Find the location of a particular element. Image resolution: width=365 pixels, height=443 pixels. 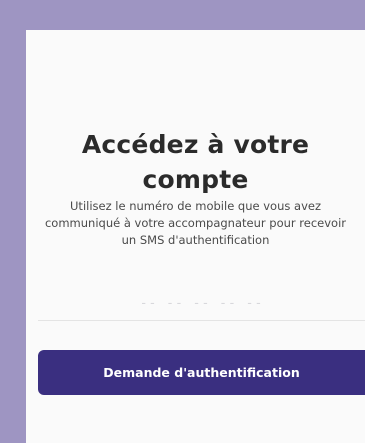

phone-number-input: -- -- -- -- -- is located at coordinates (201, 303).